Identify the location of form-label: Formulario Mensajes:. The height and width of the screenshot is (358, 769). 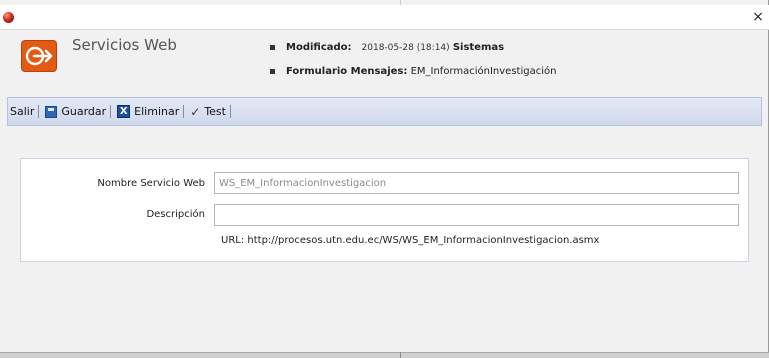
(347, 71).